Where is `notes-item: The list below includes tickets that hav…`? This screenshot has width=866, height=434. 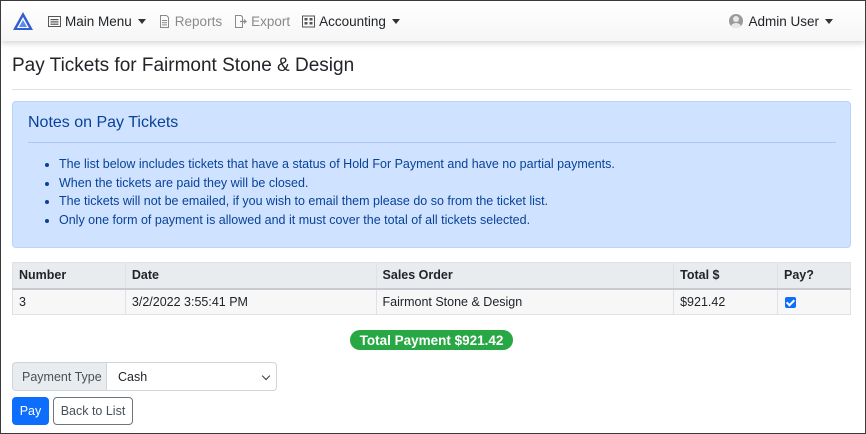
notes-item: The list below includes tickets that hav… is located at coordinates (337, 164).